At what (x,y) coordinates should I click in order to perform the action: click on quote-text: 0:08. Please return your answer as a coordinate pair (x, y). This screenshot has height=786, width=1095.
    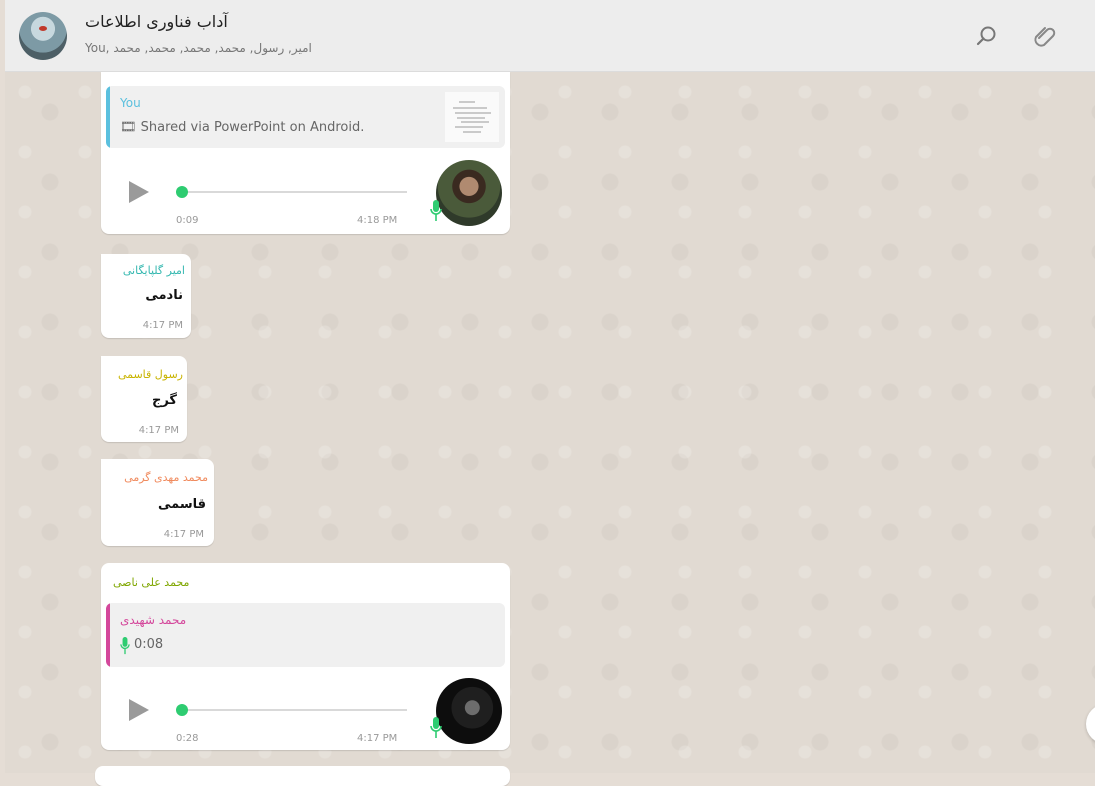
    Looking at the image, I should click on (149, 644).